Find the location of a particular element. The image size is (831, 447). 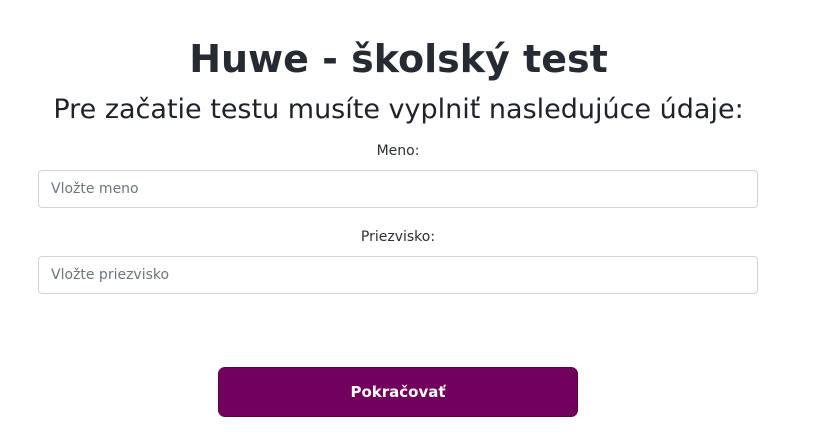

first-name-input is located at coordinates (398, 189).